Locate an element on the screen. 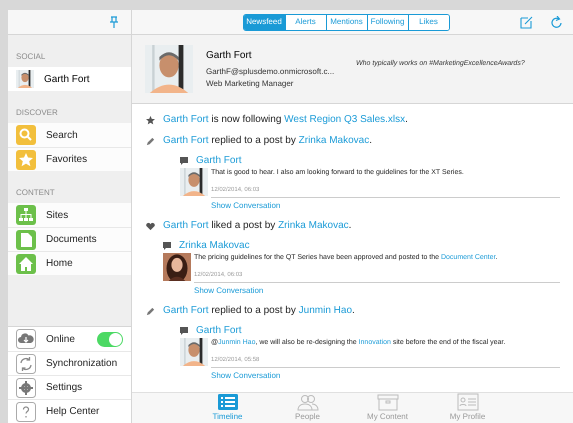 The image size is (573, 423). activity-text: Garth Fort liked a post by Zrinka Makovac. is located at coordinates (257, 226).